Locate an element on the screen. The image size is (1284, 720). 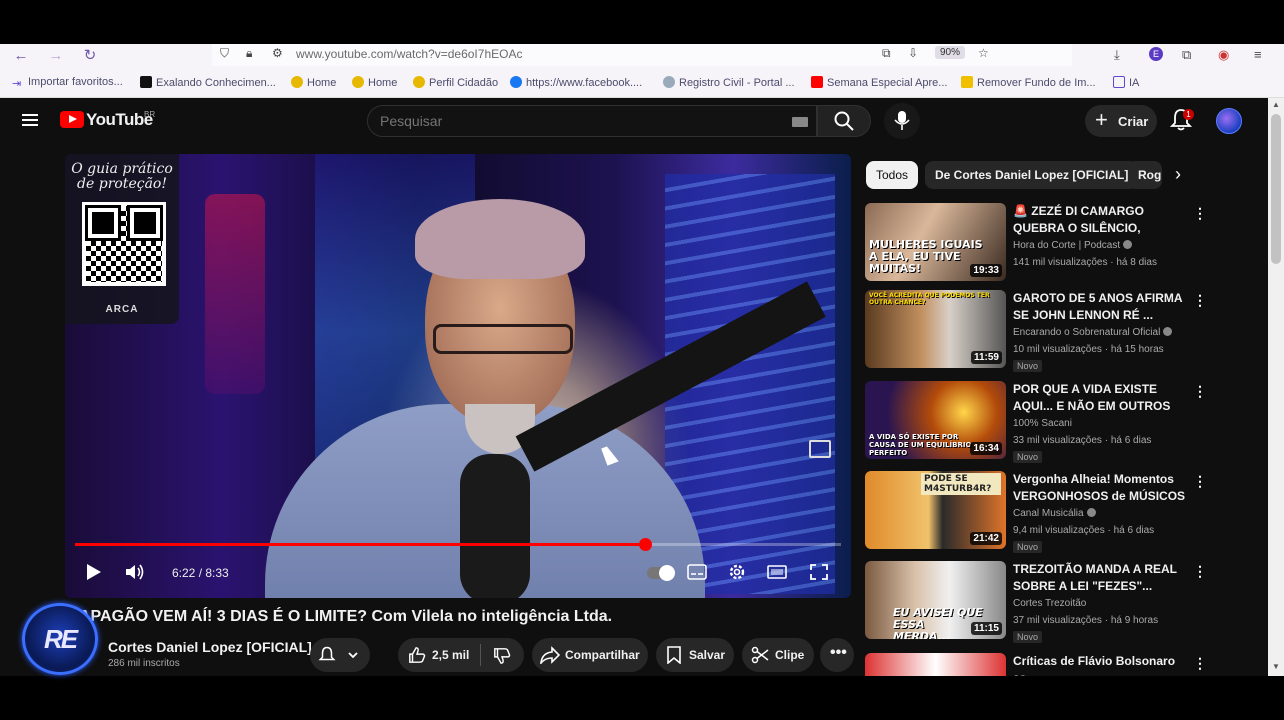
settings-gear-icon is located at coordinates (737, 572).